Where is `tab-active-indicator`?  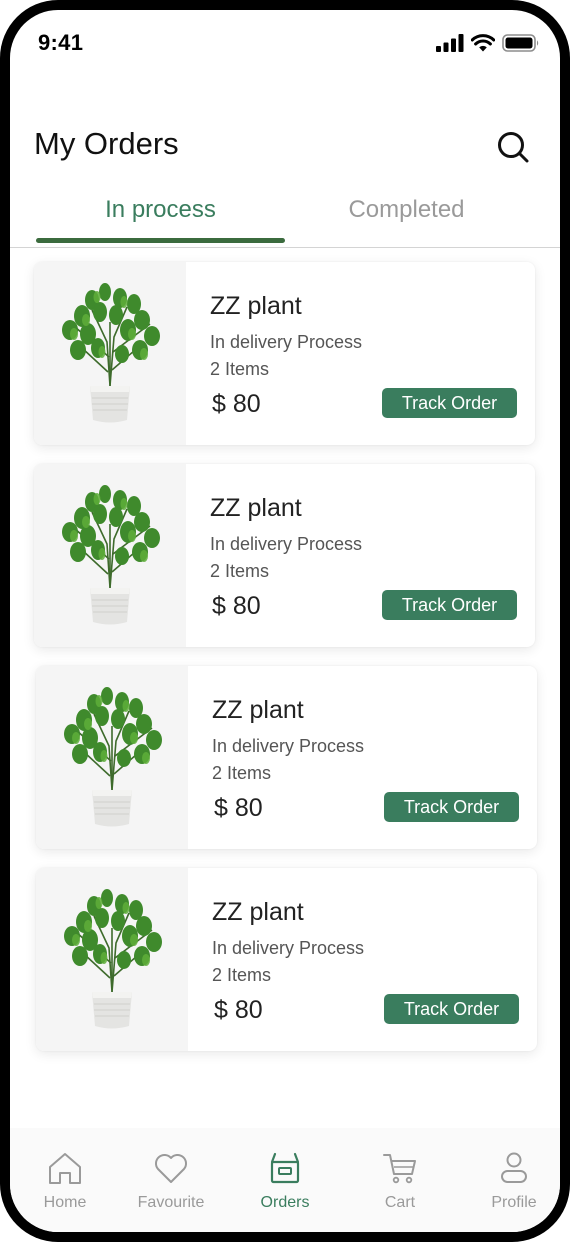
tab-active-indicator is located at coordinates (160, 240).